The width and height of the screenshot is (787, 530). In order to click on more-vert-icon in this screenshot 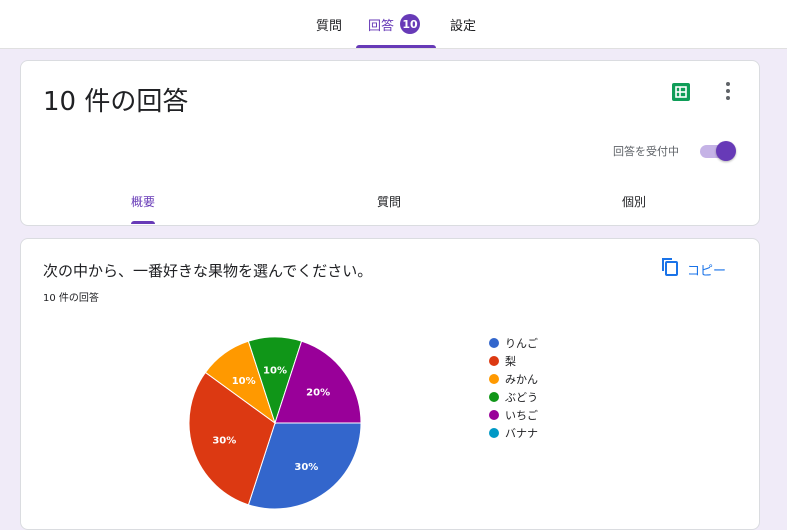, I will do `click(728, 91)`.